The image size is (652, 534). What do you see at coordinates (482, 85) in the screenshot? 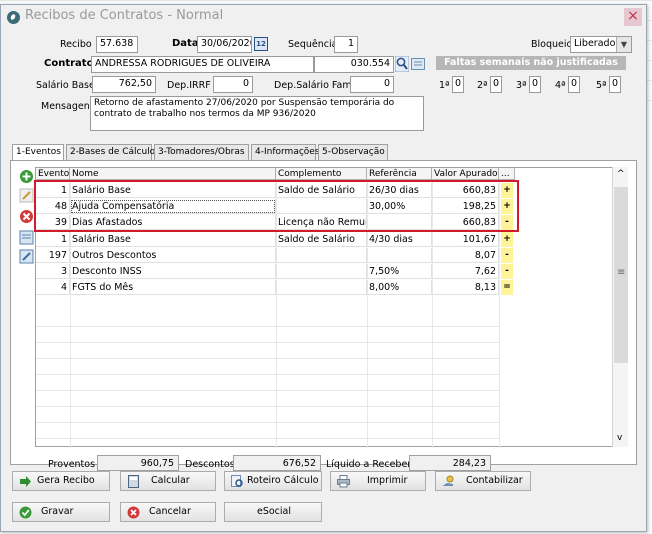
I see `week2-label: 2ª` at bounding box center [482, 85].